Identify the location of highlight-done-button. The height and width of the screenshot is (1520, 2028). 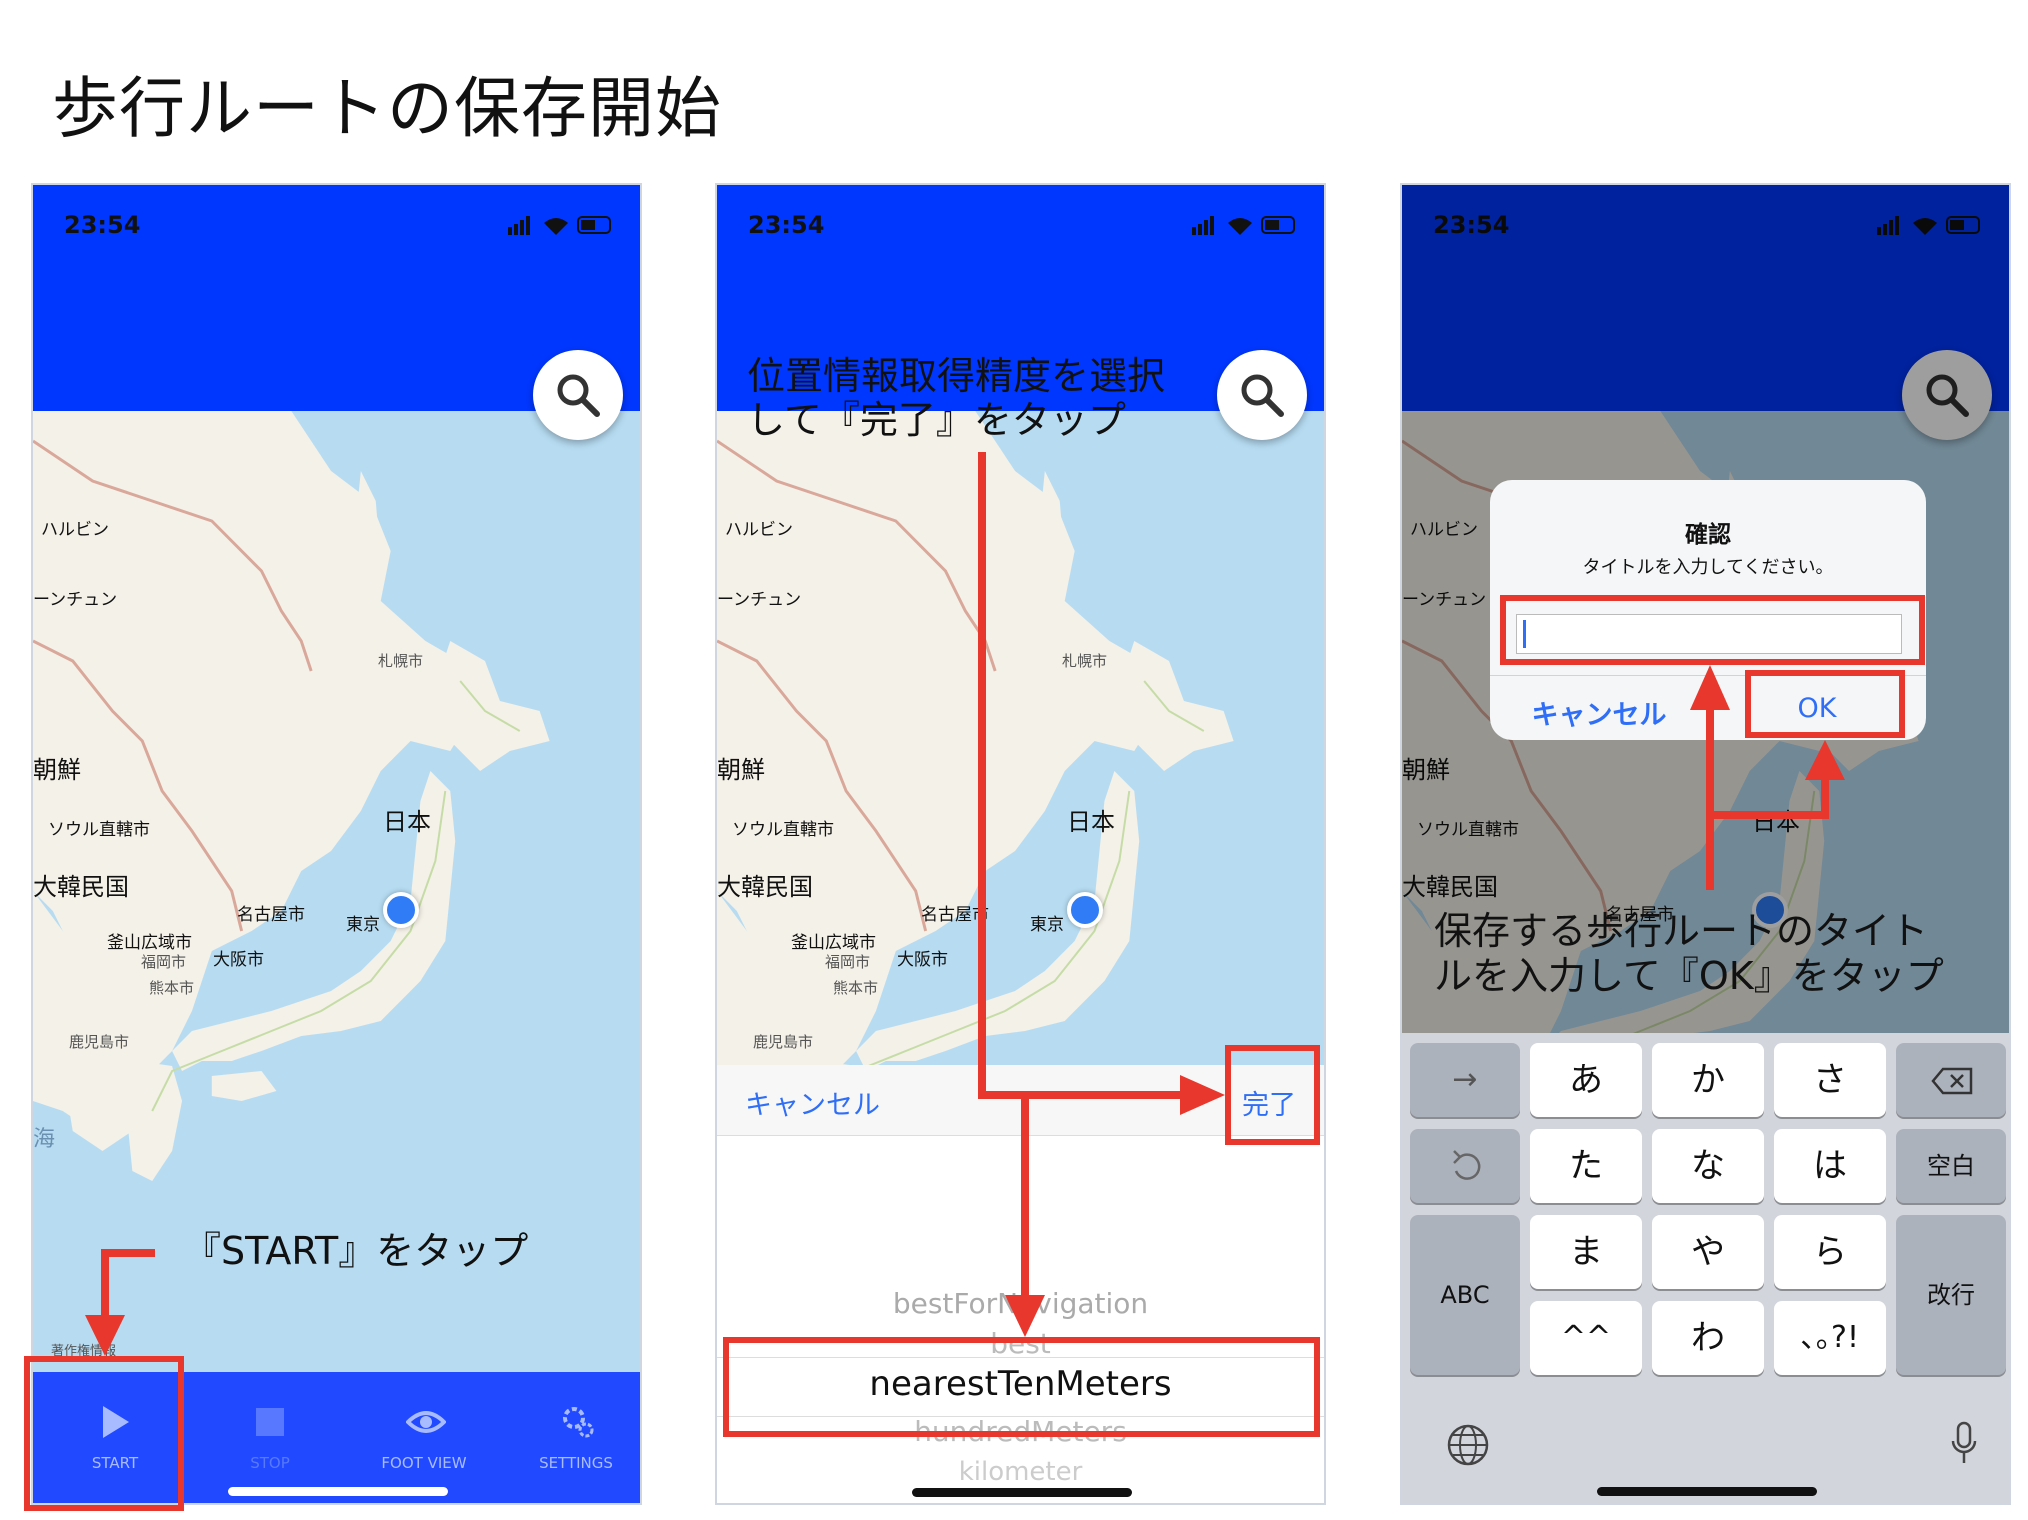
(1272, 1095).